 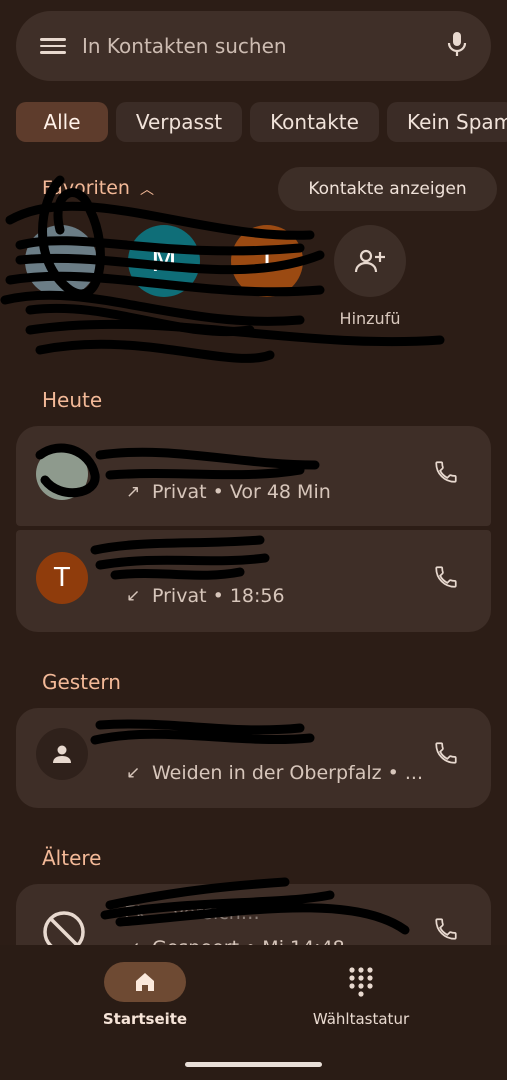 I want to click on favorite-avatar-2: M, so click(x=164, y=261).